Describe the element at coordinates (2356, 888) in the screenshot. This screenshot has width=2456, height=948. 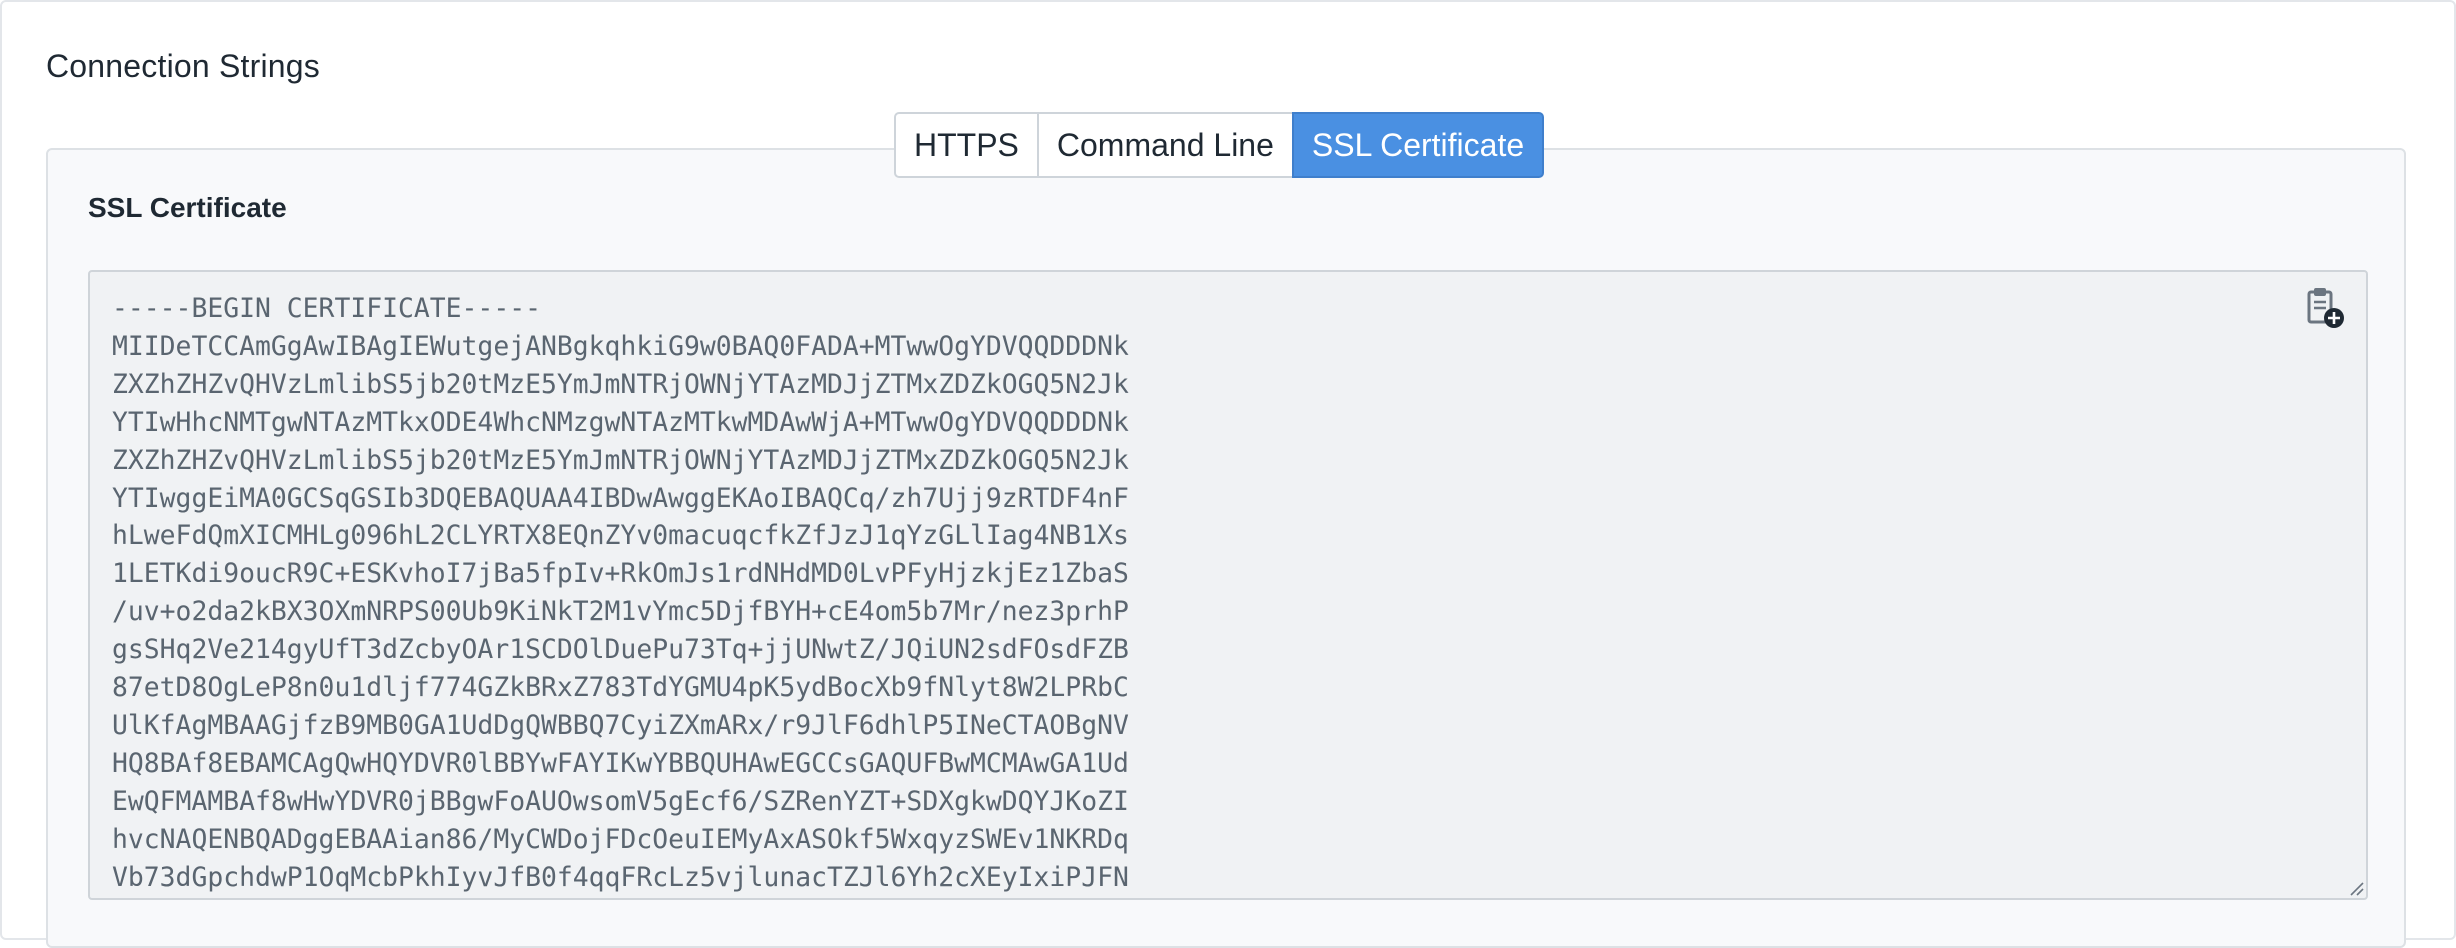
I see `resize-grip-icon` at that location.